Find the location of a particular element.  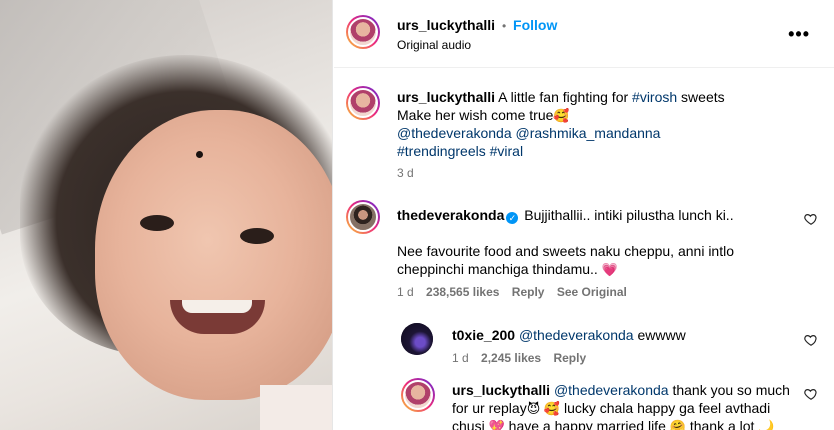

video-subject-eye-left is located at coordinates (157, 223).